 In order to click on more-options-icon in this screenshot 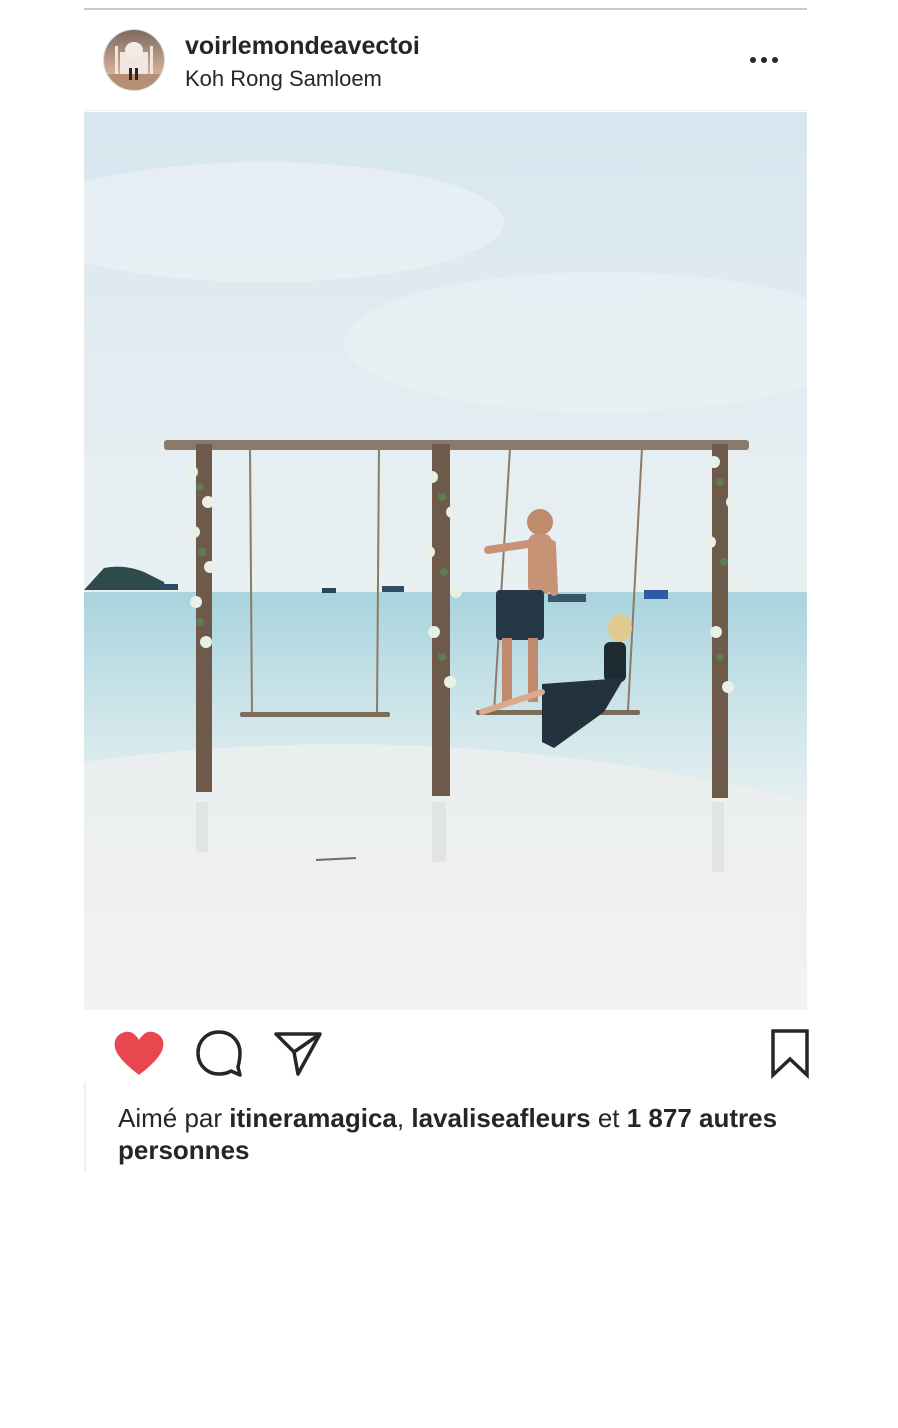, I will do `click(764, 60)`.